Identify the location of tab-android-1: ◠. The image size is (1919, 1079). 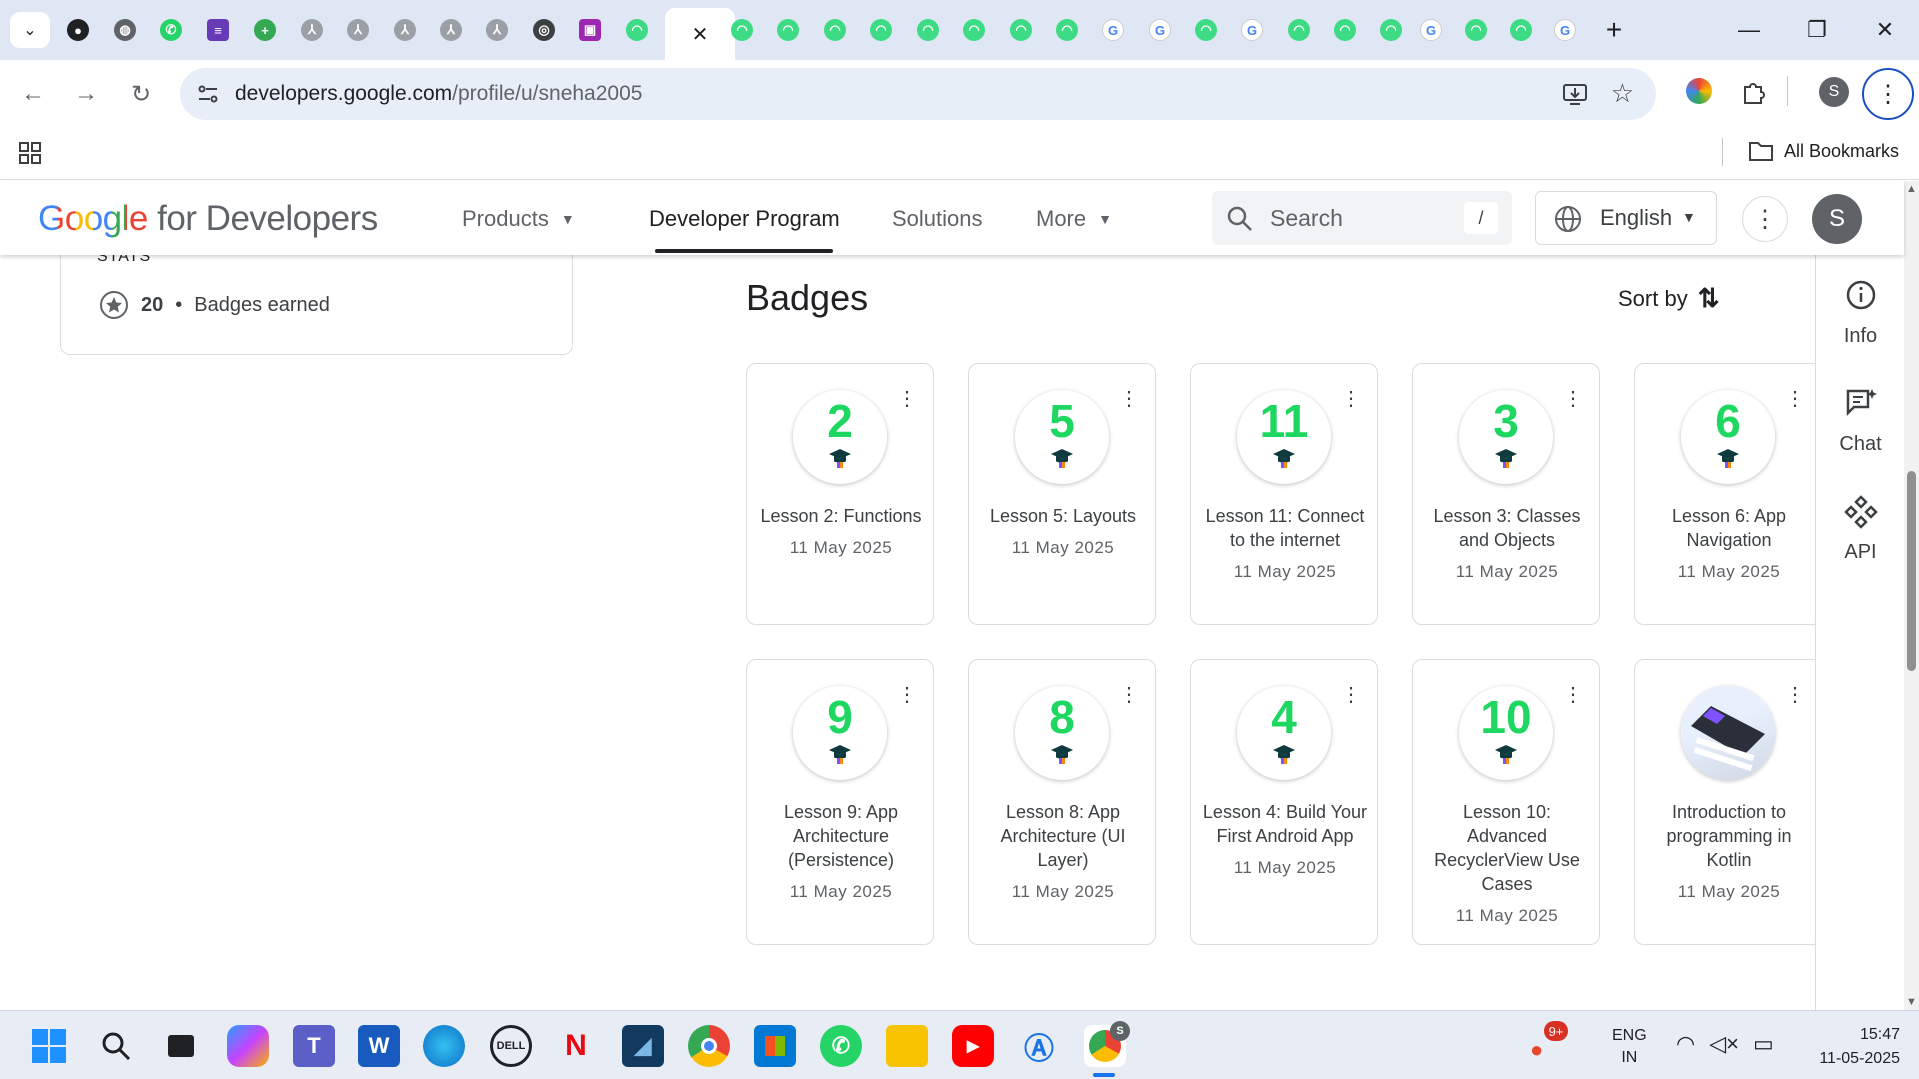
(637, 30).